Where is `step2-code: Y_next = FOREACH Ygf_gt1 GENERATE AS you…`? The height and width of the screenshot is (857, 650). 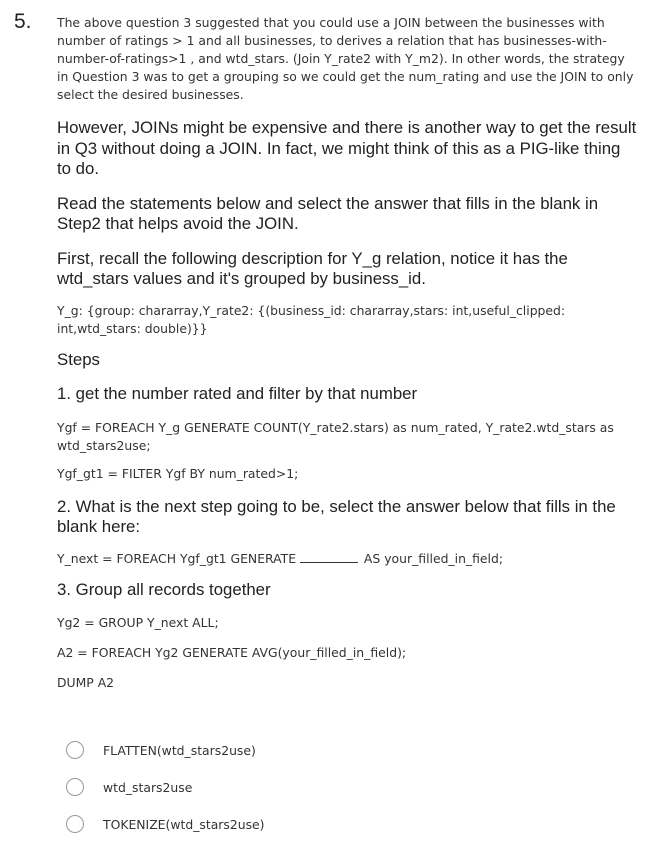 step2-code: Y_next = FOREACH Ygf_gt1 GENERATE AS you… is located at coordinates (347, 559).